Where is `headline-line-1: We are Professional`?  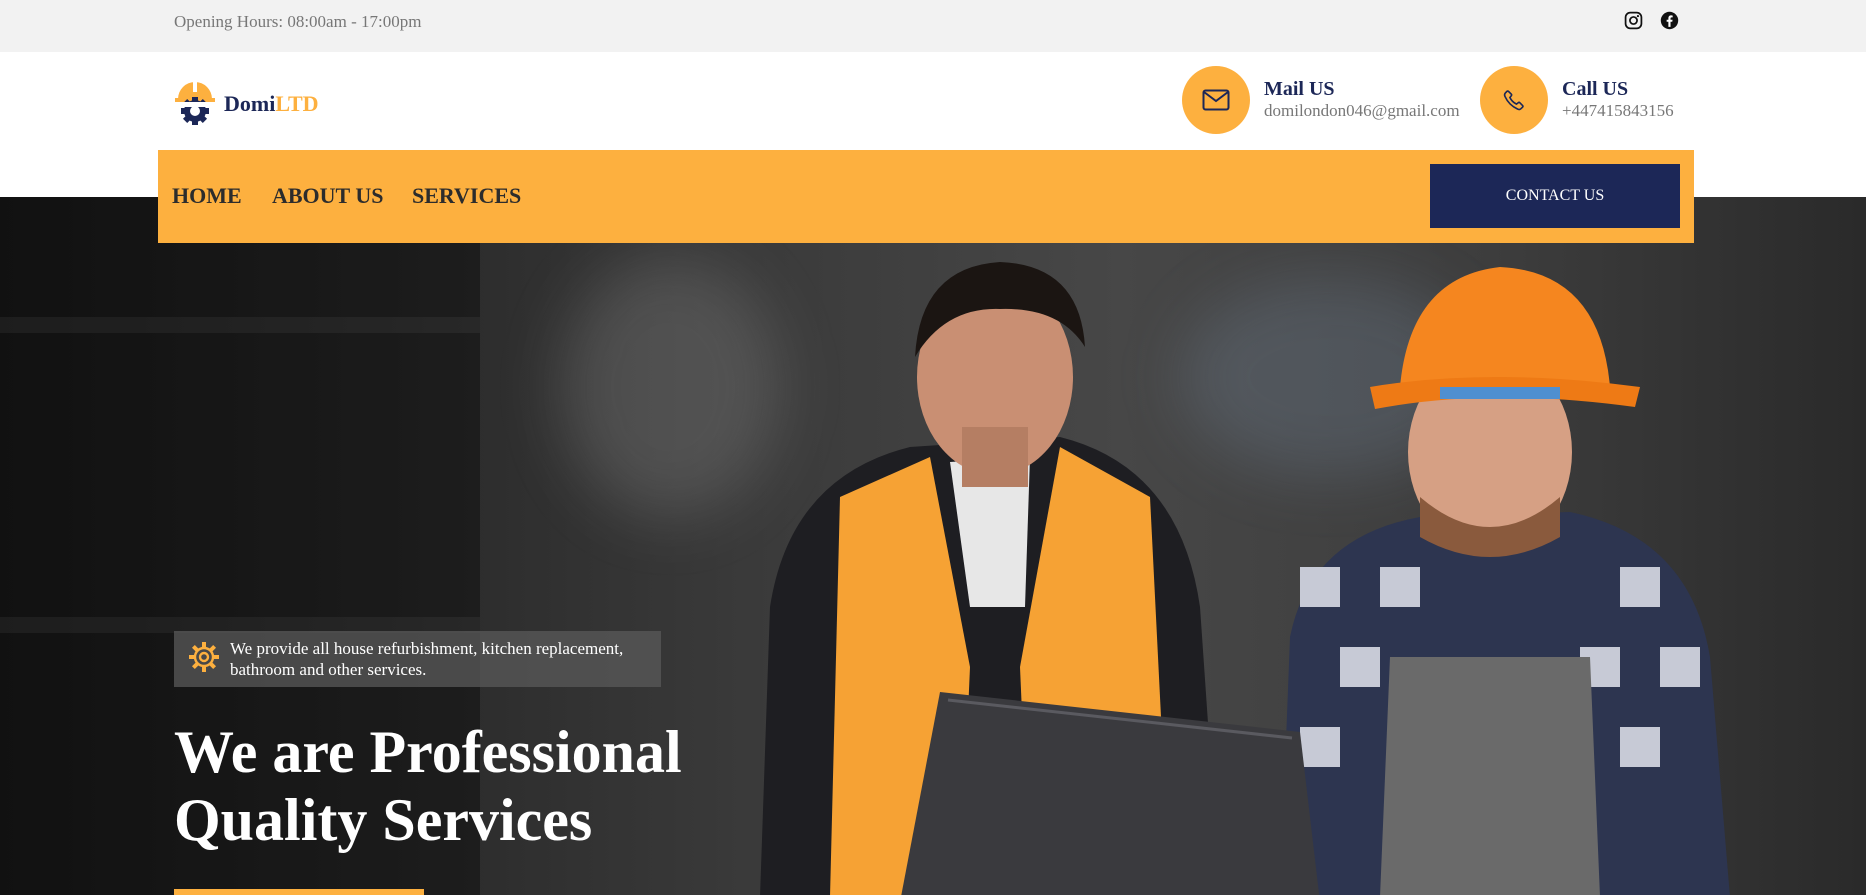
headline-line-1: We are Professional is located at coordinates (428, 752).